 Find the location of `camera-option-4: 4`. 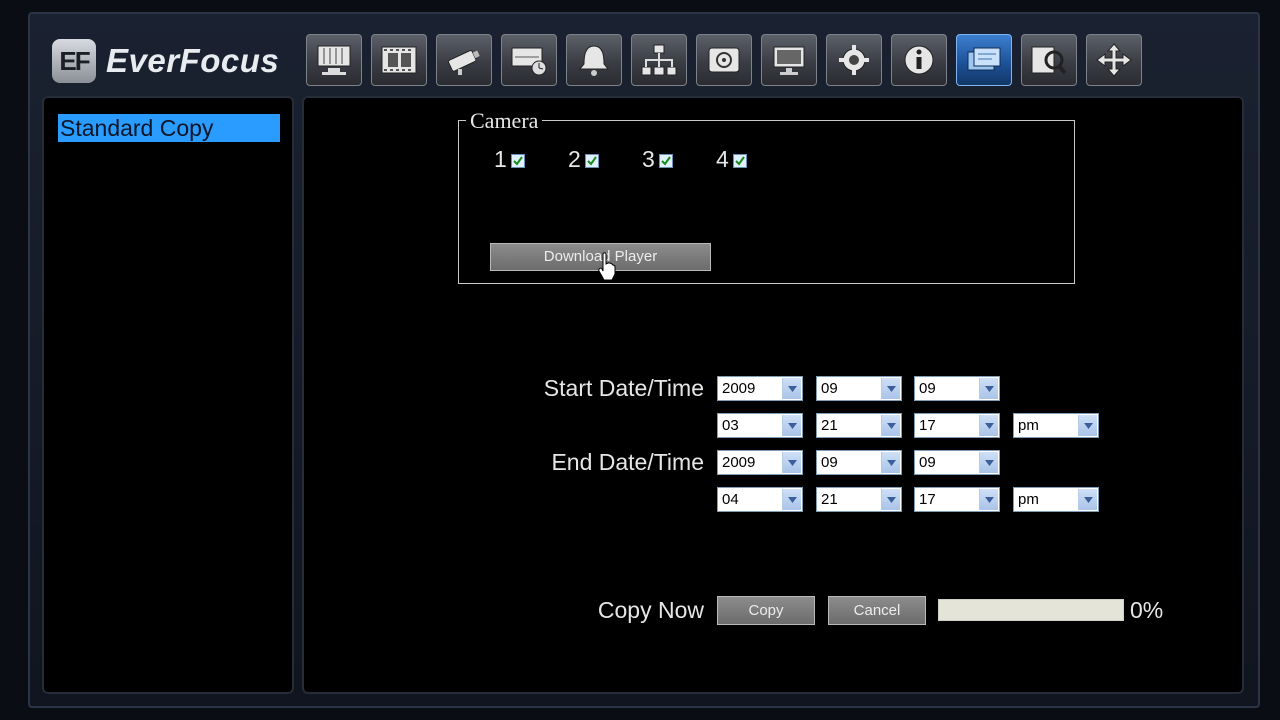

camera-option-4: 4 is located at coordinates (731, 159).